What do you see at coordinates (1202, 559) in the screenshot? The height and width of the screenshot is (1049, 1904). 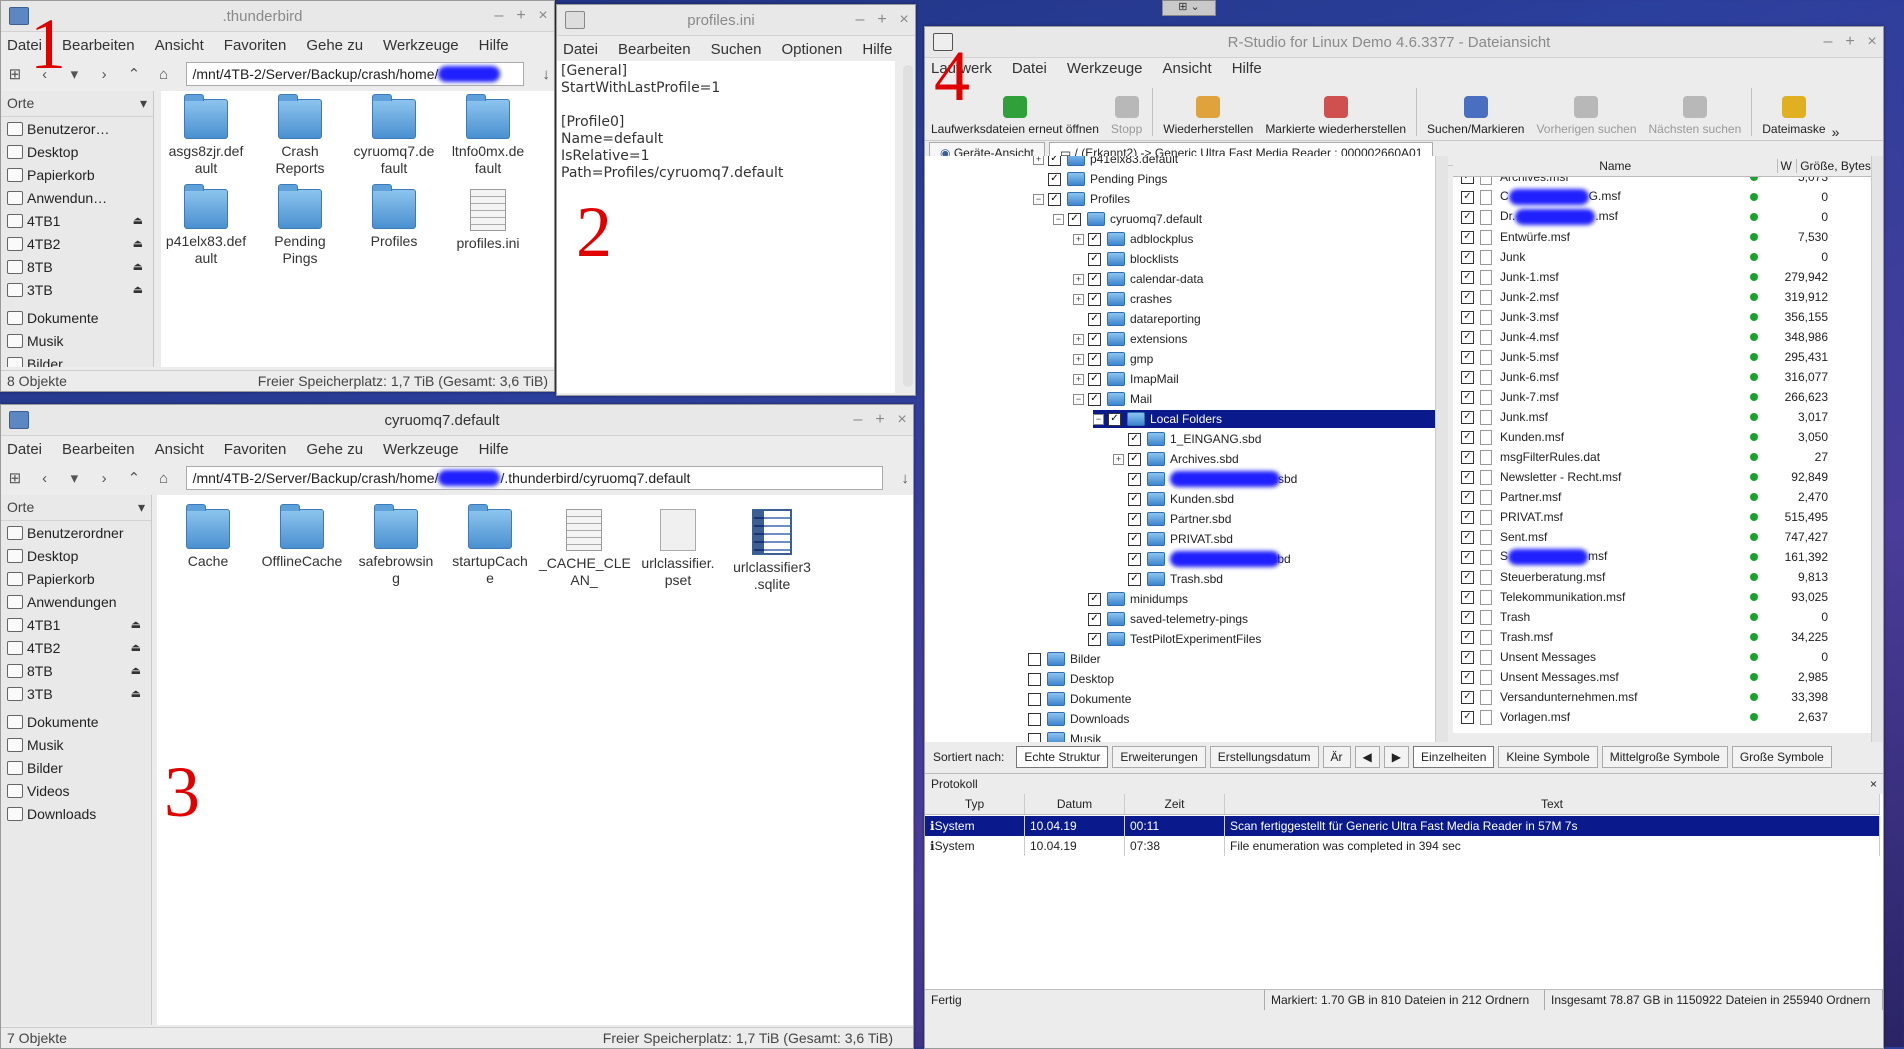 I see `tree-node: ✓.sbd` at bounding box center [1202, 559].